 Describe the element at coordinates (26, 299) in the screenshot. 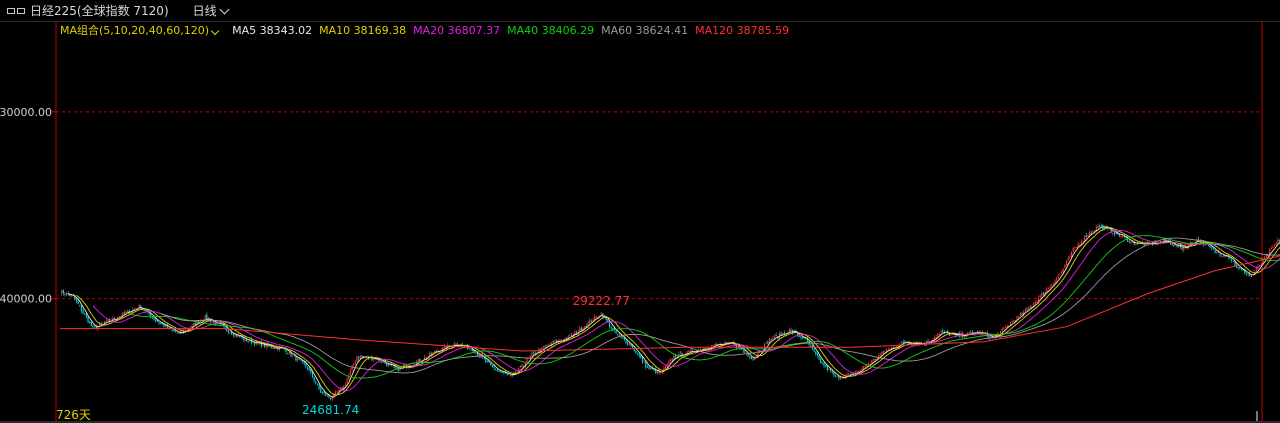

I see `y-tick-label: 40000.00` at that location.